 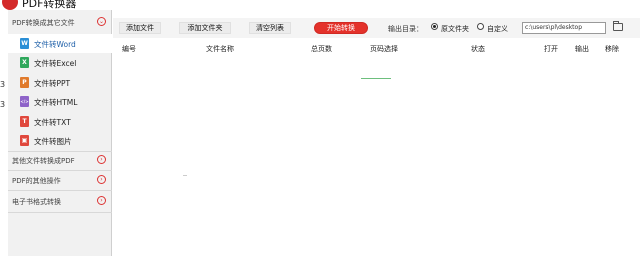 I want to click on sidebar-item-html: </> 文件转HTML, so click(x=60, y=101).